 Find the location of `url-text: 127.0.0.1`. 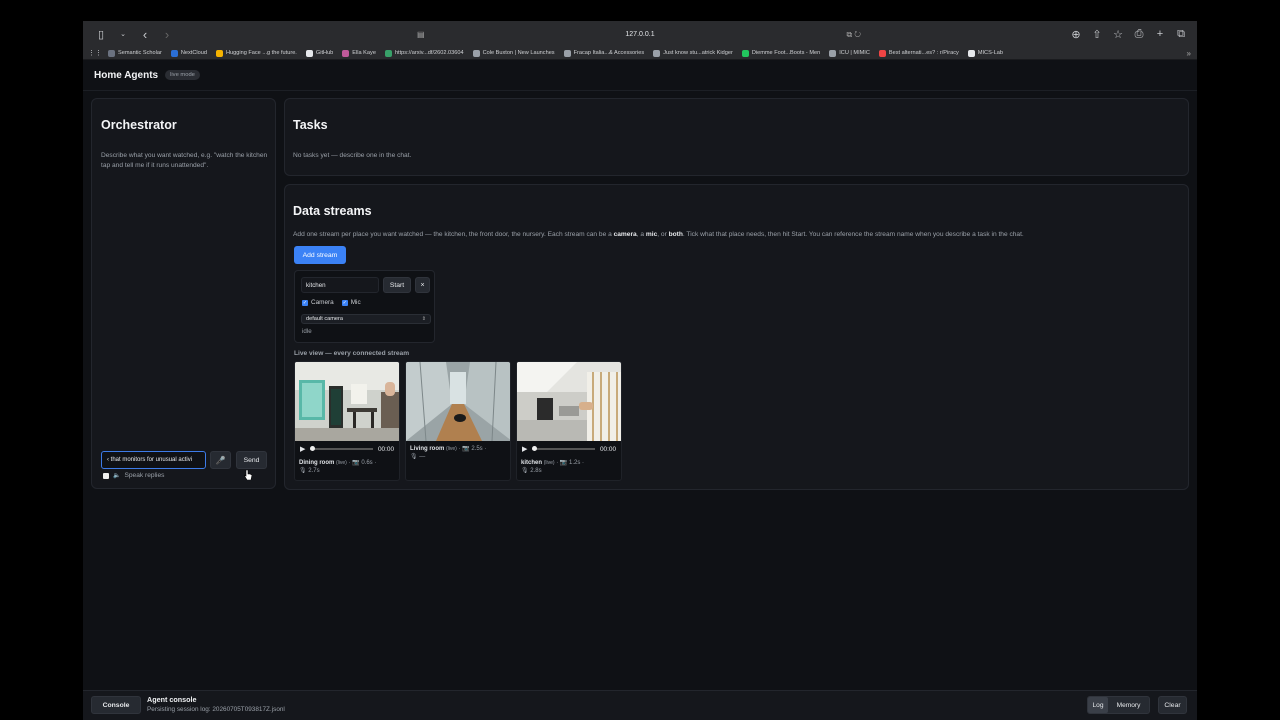

url-text: 127.0.0.1 is located at coordinates (640, 34).